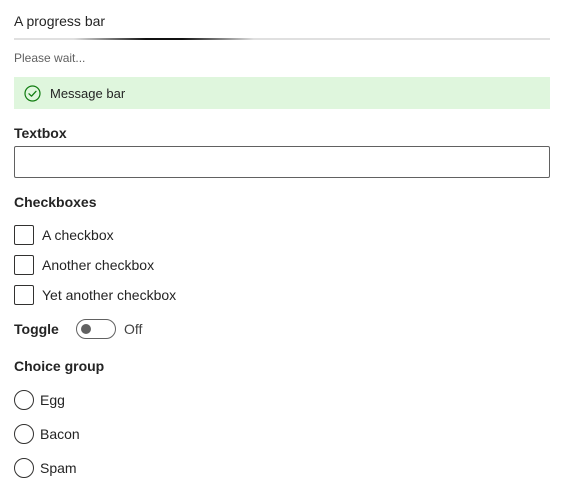 This screenshot has height=491, width=562. I want to click on progress-indicator, so click(164, 39).